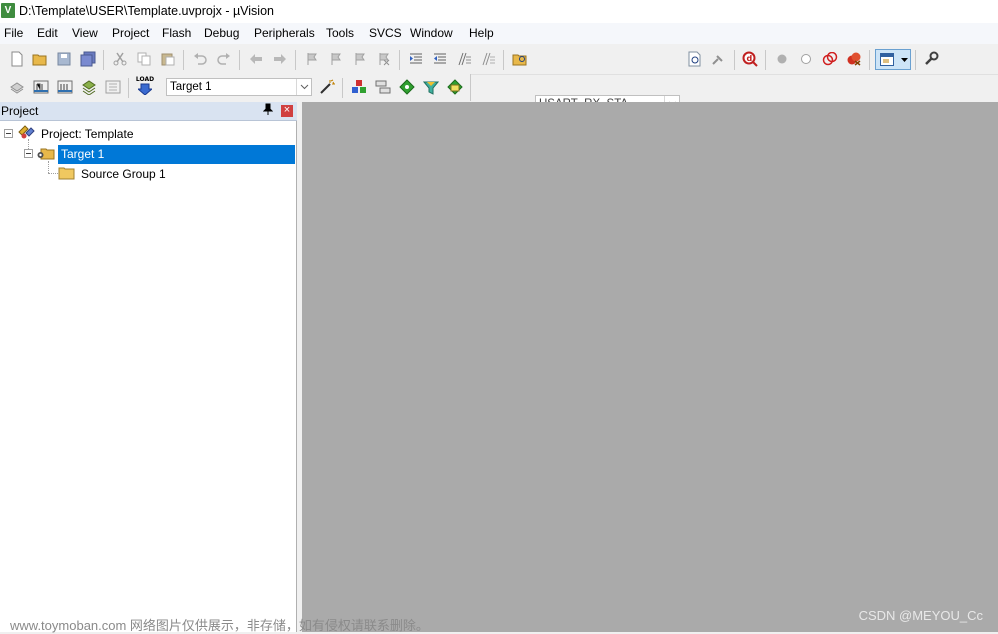  What do you see at coordinates (488, 59) in the screenshot?
I see `uncomment-icon` at bounding box center [488, 59].